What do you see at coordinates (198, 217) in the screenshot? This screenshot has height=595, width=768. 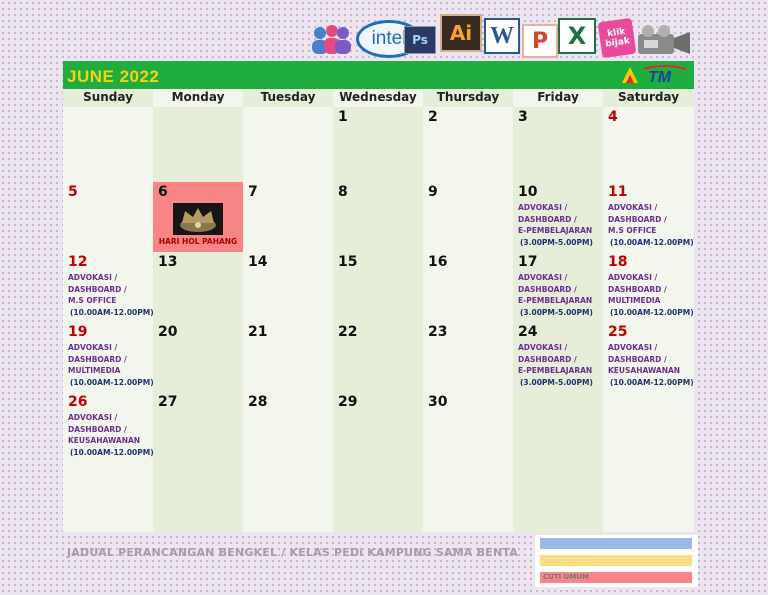 I see `calendar-day-cell: 6 HARI HOL PAHANG` at bounding box center [198, 217].